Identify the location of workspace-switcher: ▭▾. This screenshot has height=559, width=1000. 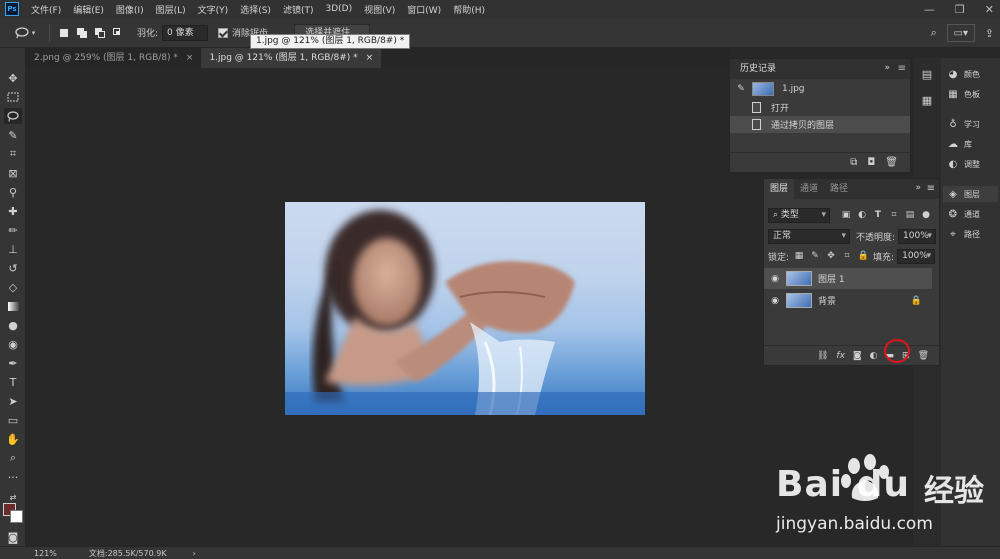
(960, 33).